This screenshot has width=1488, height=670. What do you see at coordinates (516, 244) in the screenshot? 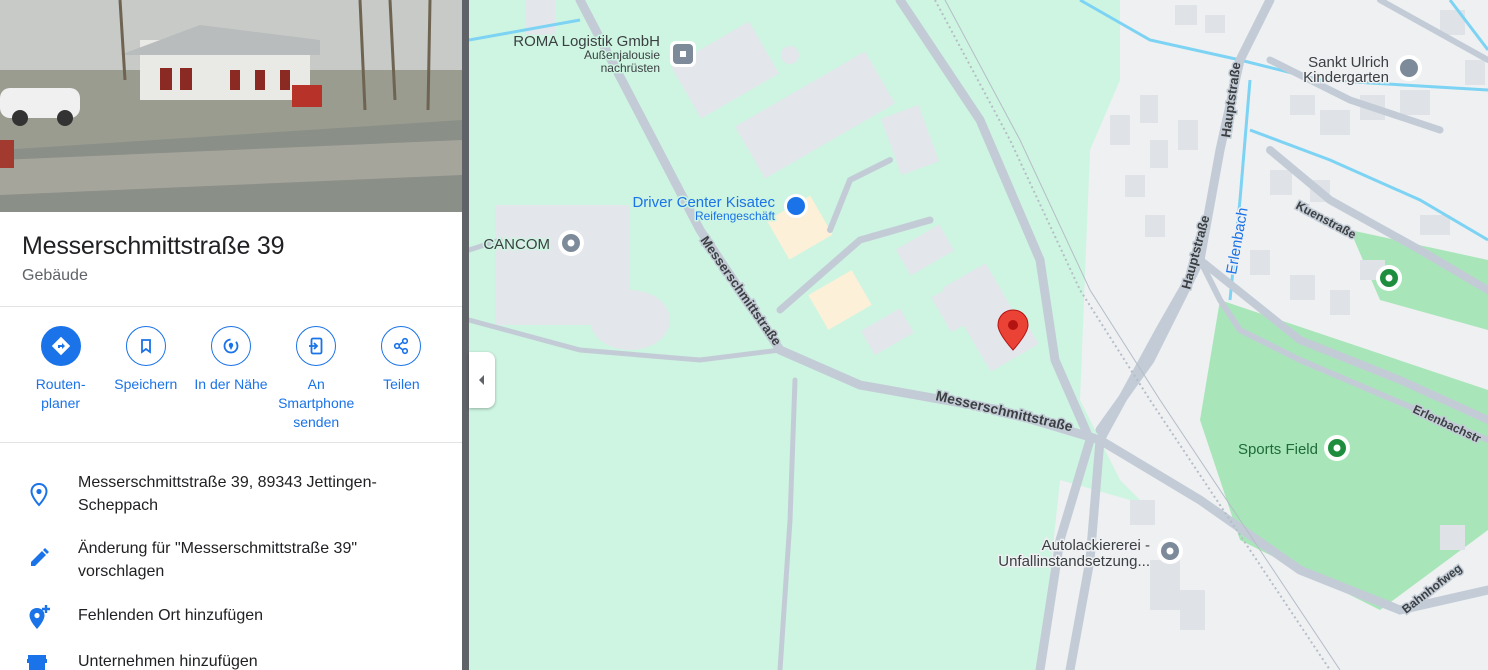
I see `poi-cancom-label: CANCOM` at bounding box center [516, 244].